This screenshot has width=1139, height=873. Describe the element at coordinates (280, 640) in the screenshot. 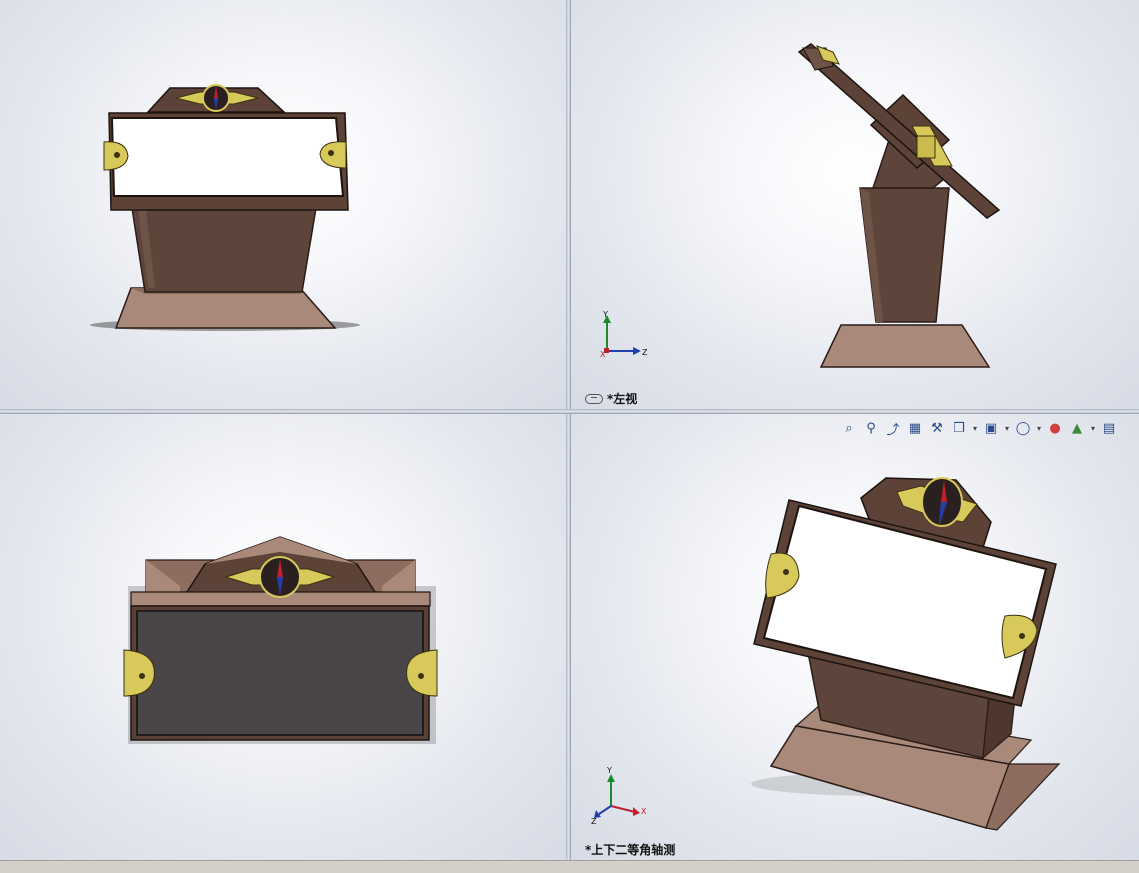

I see `model-top-view` at that location.